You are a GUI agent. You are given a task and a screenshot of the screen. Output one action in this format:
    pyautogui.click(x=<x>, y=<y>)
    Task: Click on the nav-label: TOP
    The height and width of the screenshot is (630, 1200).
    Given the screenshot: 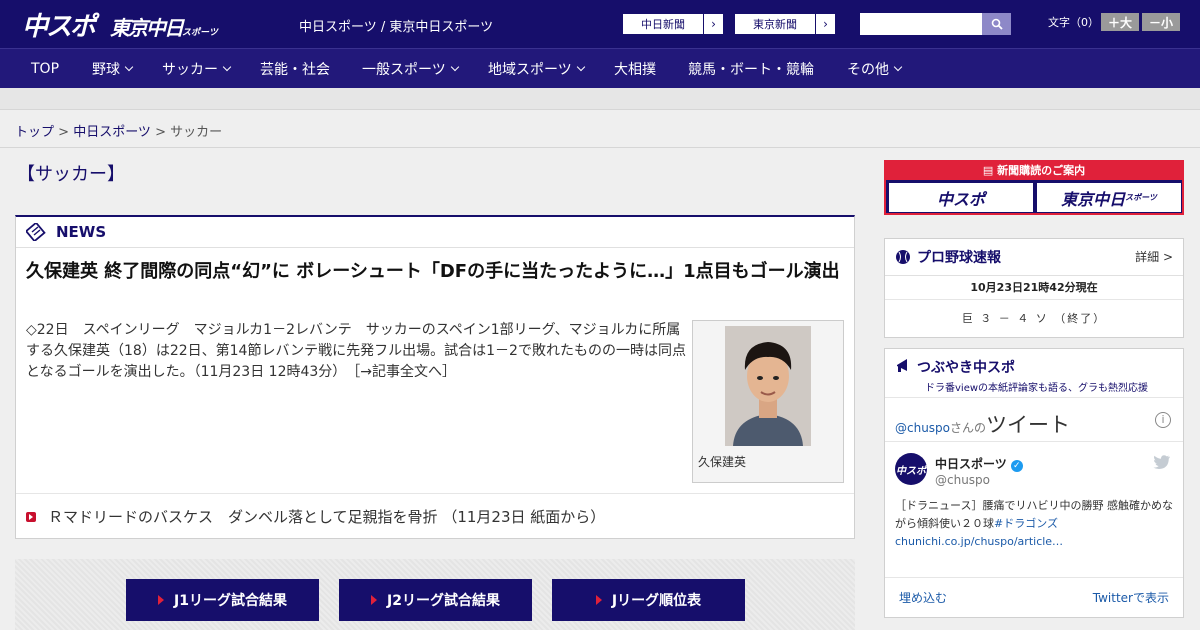 What is the action you would take?
    pyautogui.click(x=45, y=69)
    